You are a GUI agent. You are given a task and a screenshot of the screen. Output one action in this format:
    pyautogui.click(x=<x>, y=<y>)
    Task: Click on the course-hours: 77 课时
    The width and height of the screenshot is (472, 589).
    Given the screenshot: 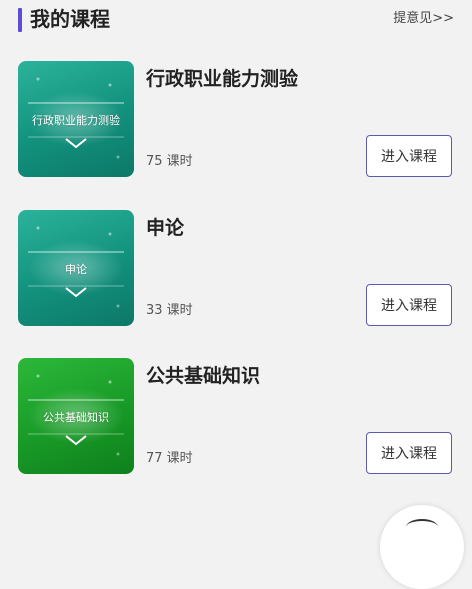 What is the action you would take?
    pyautogui.click(x=169, y=458)
    